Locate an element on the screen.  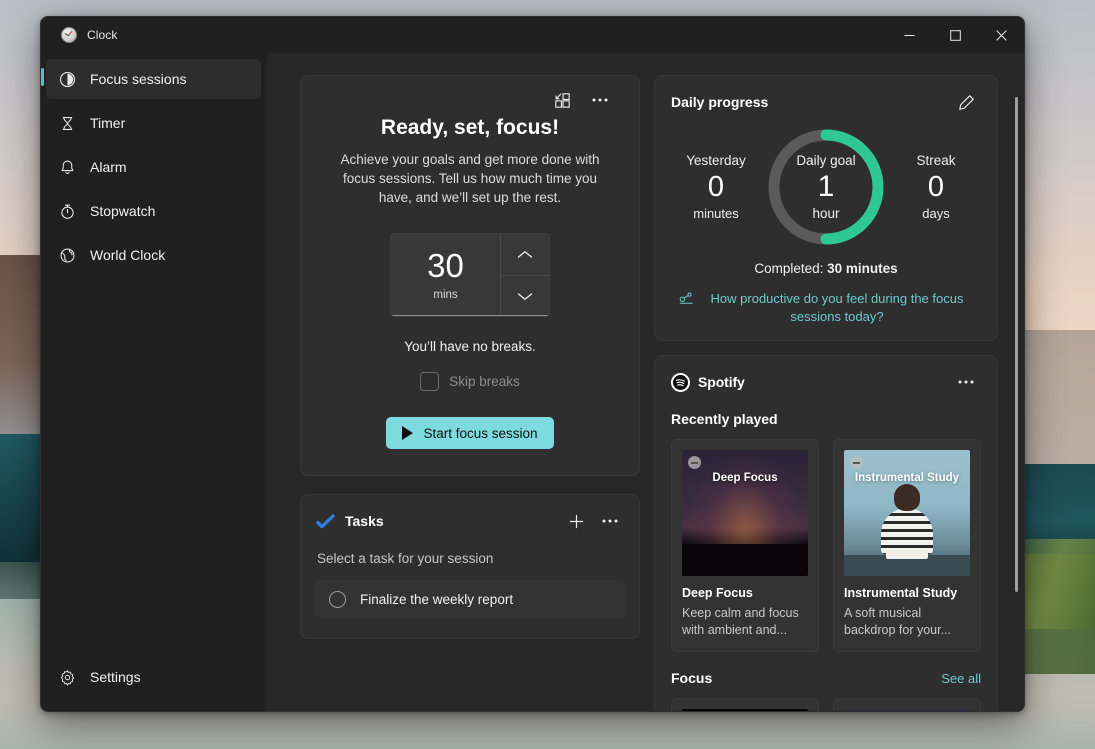
task-label: Finalize the weekly report is located at coordinates (437, 599).